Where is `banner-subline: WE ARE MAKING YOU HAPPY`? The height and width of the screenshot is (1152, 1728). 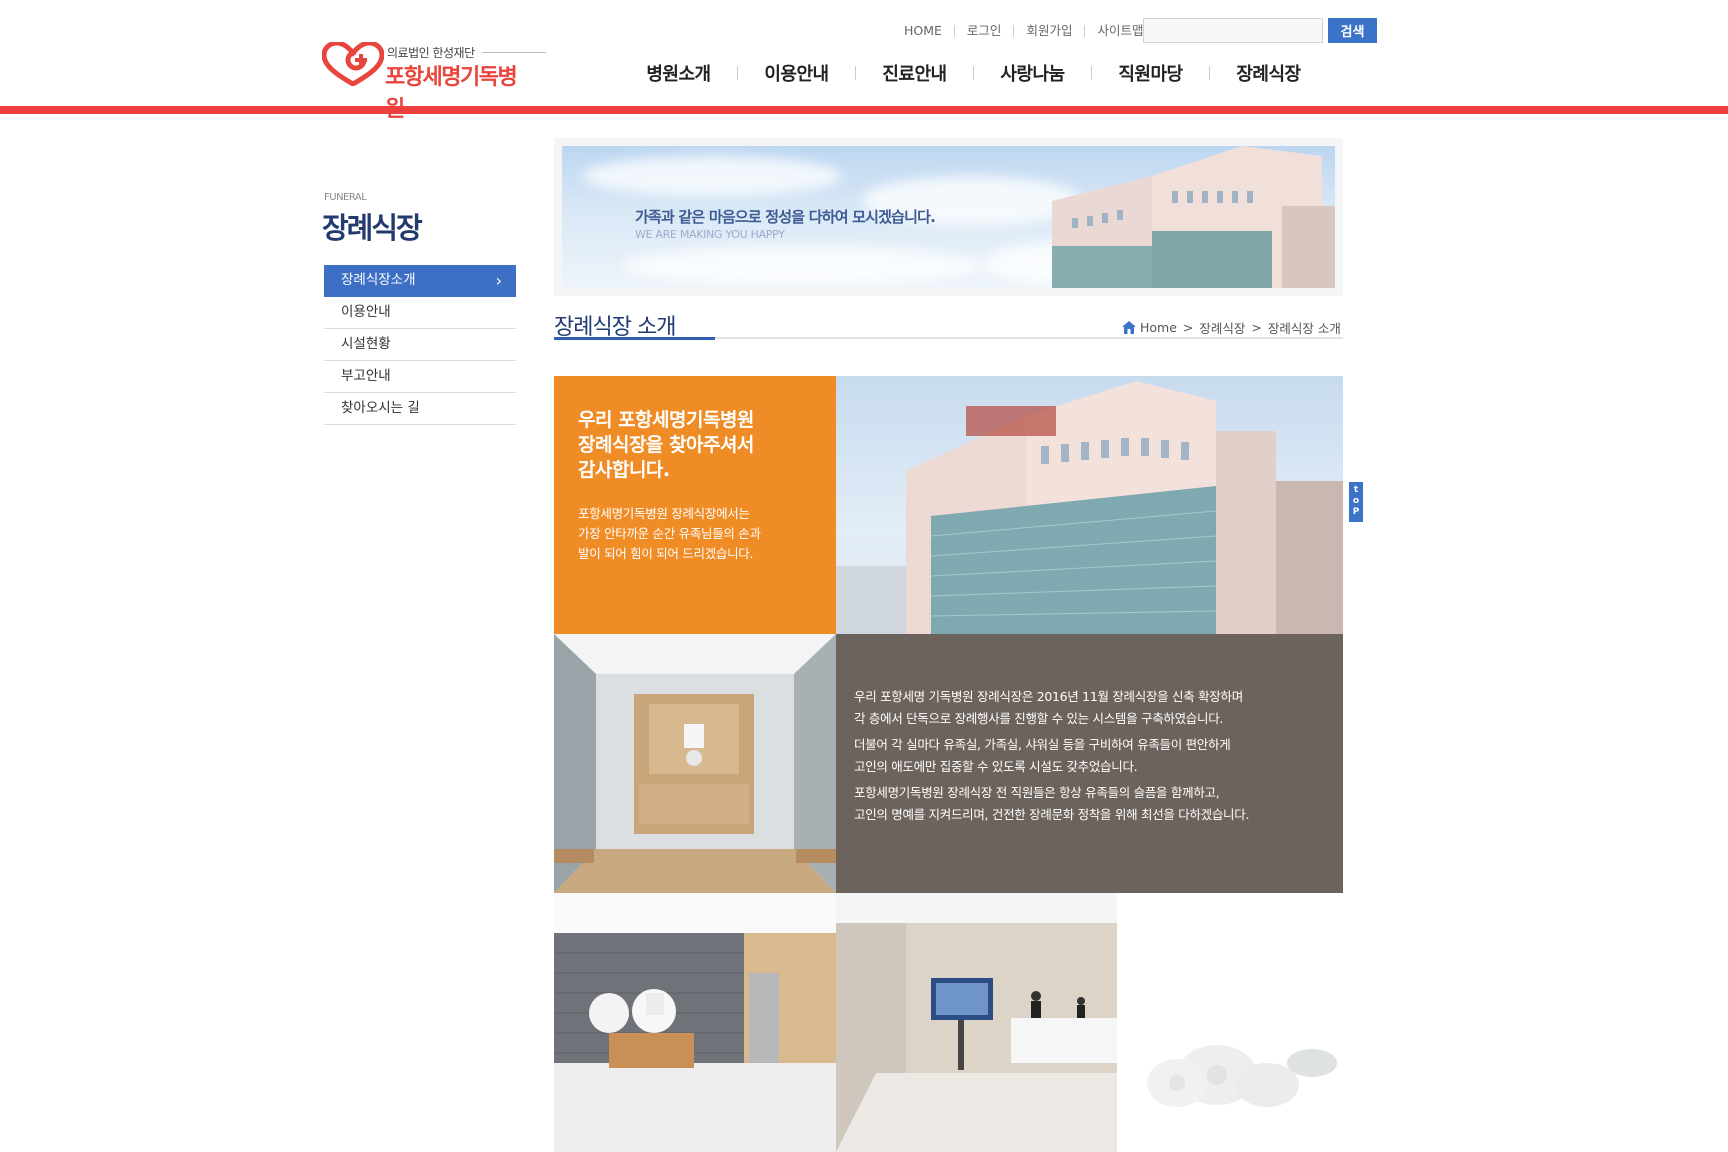 banner-subline: WE ARE MAKING YOU HAPPY is located at coordinates (710, 234).